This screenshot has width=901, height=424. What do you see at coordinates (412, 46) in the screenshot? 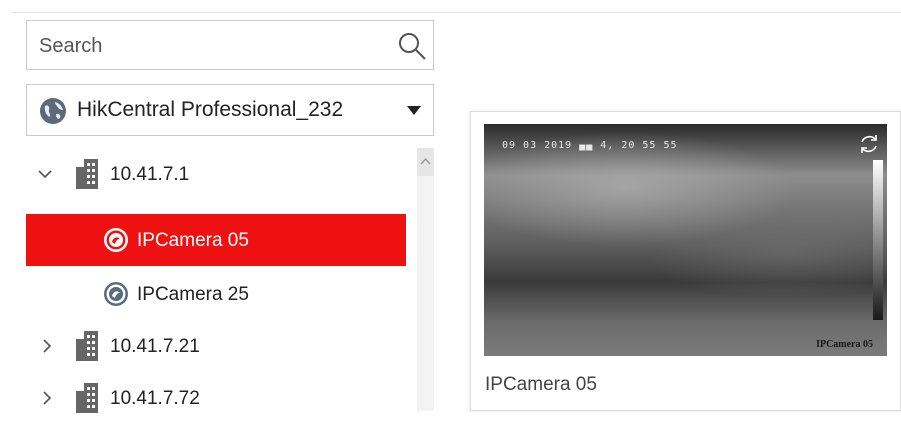
I see `search-icon` at bounding box center [412, 46].